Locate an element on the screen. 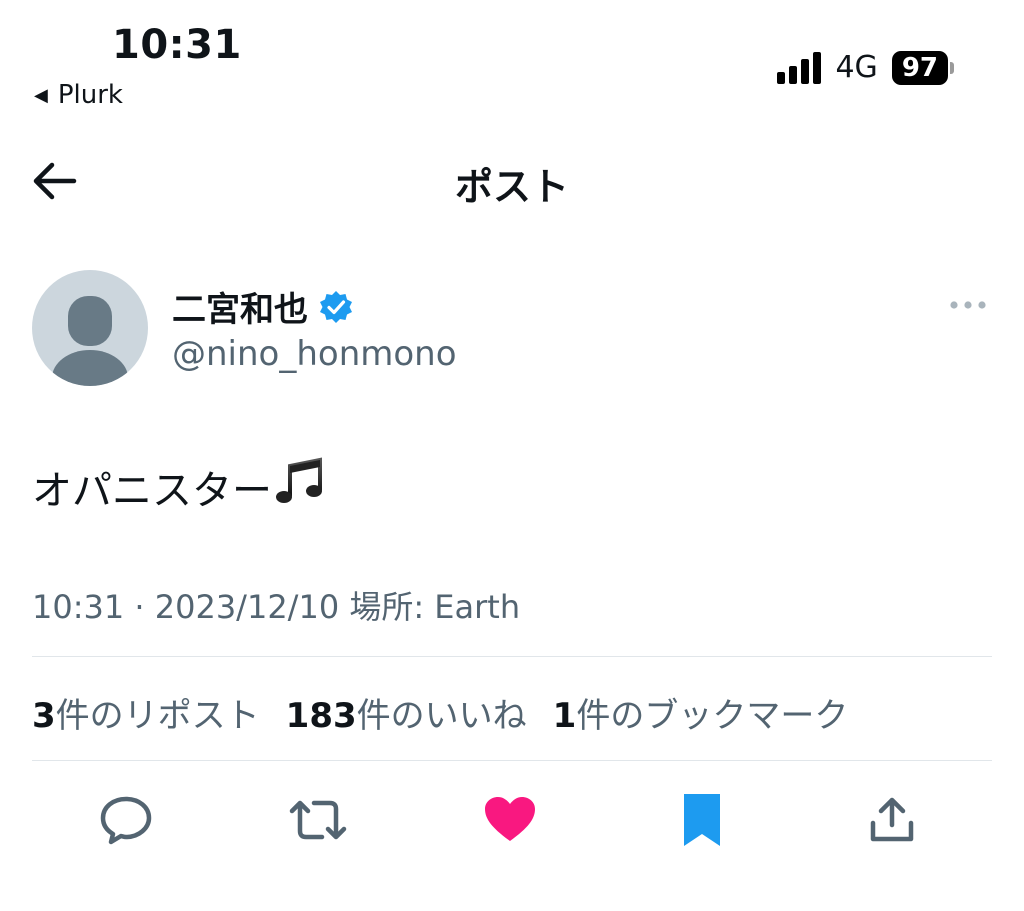 The image size is (1024, 911). verified-badge-icon is located at coordinates (336, 307).